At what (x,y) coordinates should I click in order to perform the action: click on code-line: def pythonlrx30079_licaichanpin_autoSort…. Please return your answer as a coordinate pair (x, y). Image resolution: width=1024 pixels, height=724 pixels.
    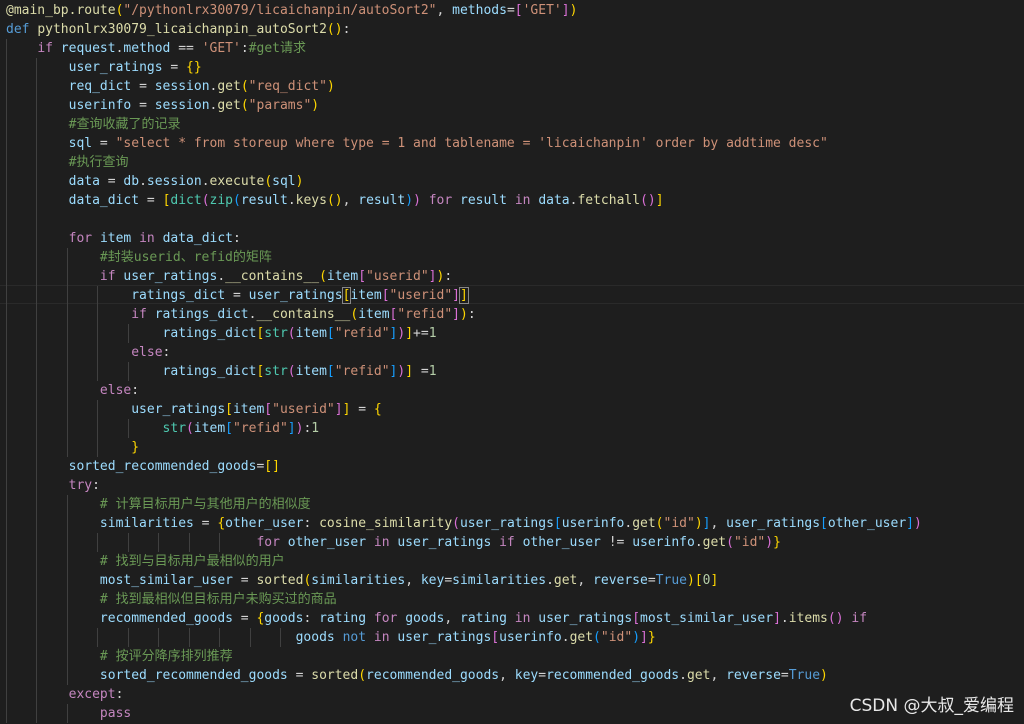
    Looking at the image, I should click on (178, 29).